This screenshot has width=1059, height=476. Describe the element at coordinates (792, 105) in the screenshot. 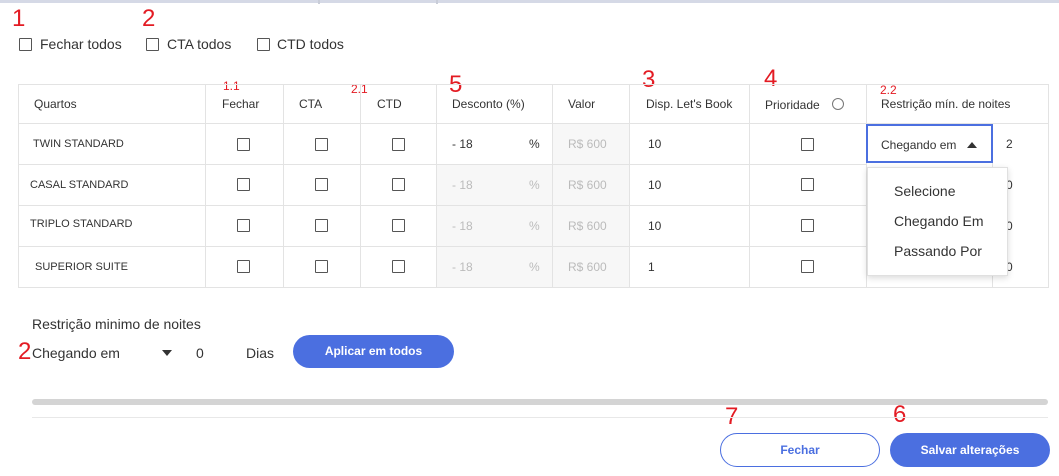

I see `header-prioridade: Prioridade` at that location.